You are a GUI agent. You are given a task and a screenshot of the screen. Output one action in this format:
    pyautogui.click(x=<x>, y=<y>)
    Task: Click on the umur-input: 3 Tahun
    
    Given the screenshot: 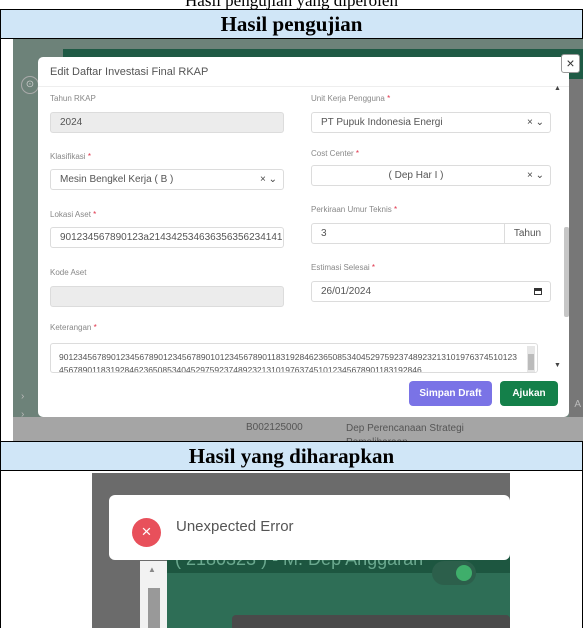 What is the action you would take?
    pyautogui.click(x=431, y=233)
    